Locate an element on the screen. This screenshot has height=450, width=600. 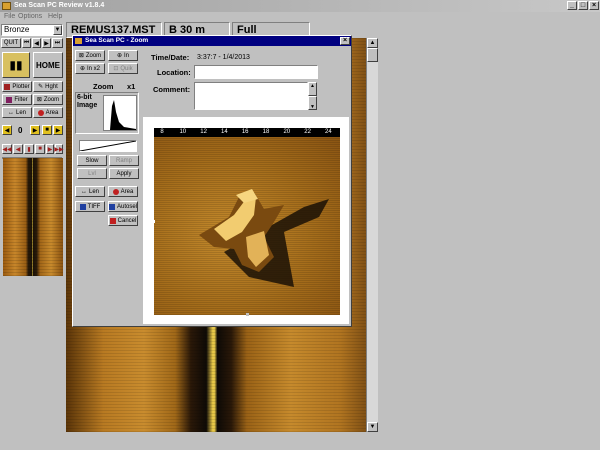
zoom-icon: ⊠ is located at coordinates (81, 56).